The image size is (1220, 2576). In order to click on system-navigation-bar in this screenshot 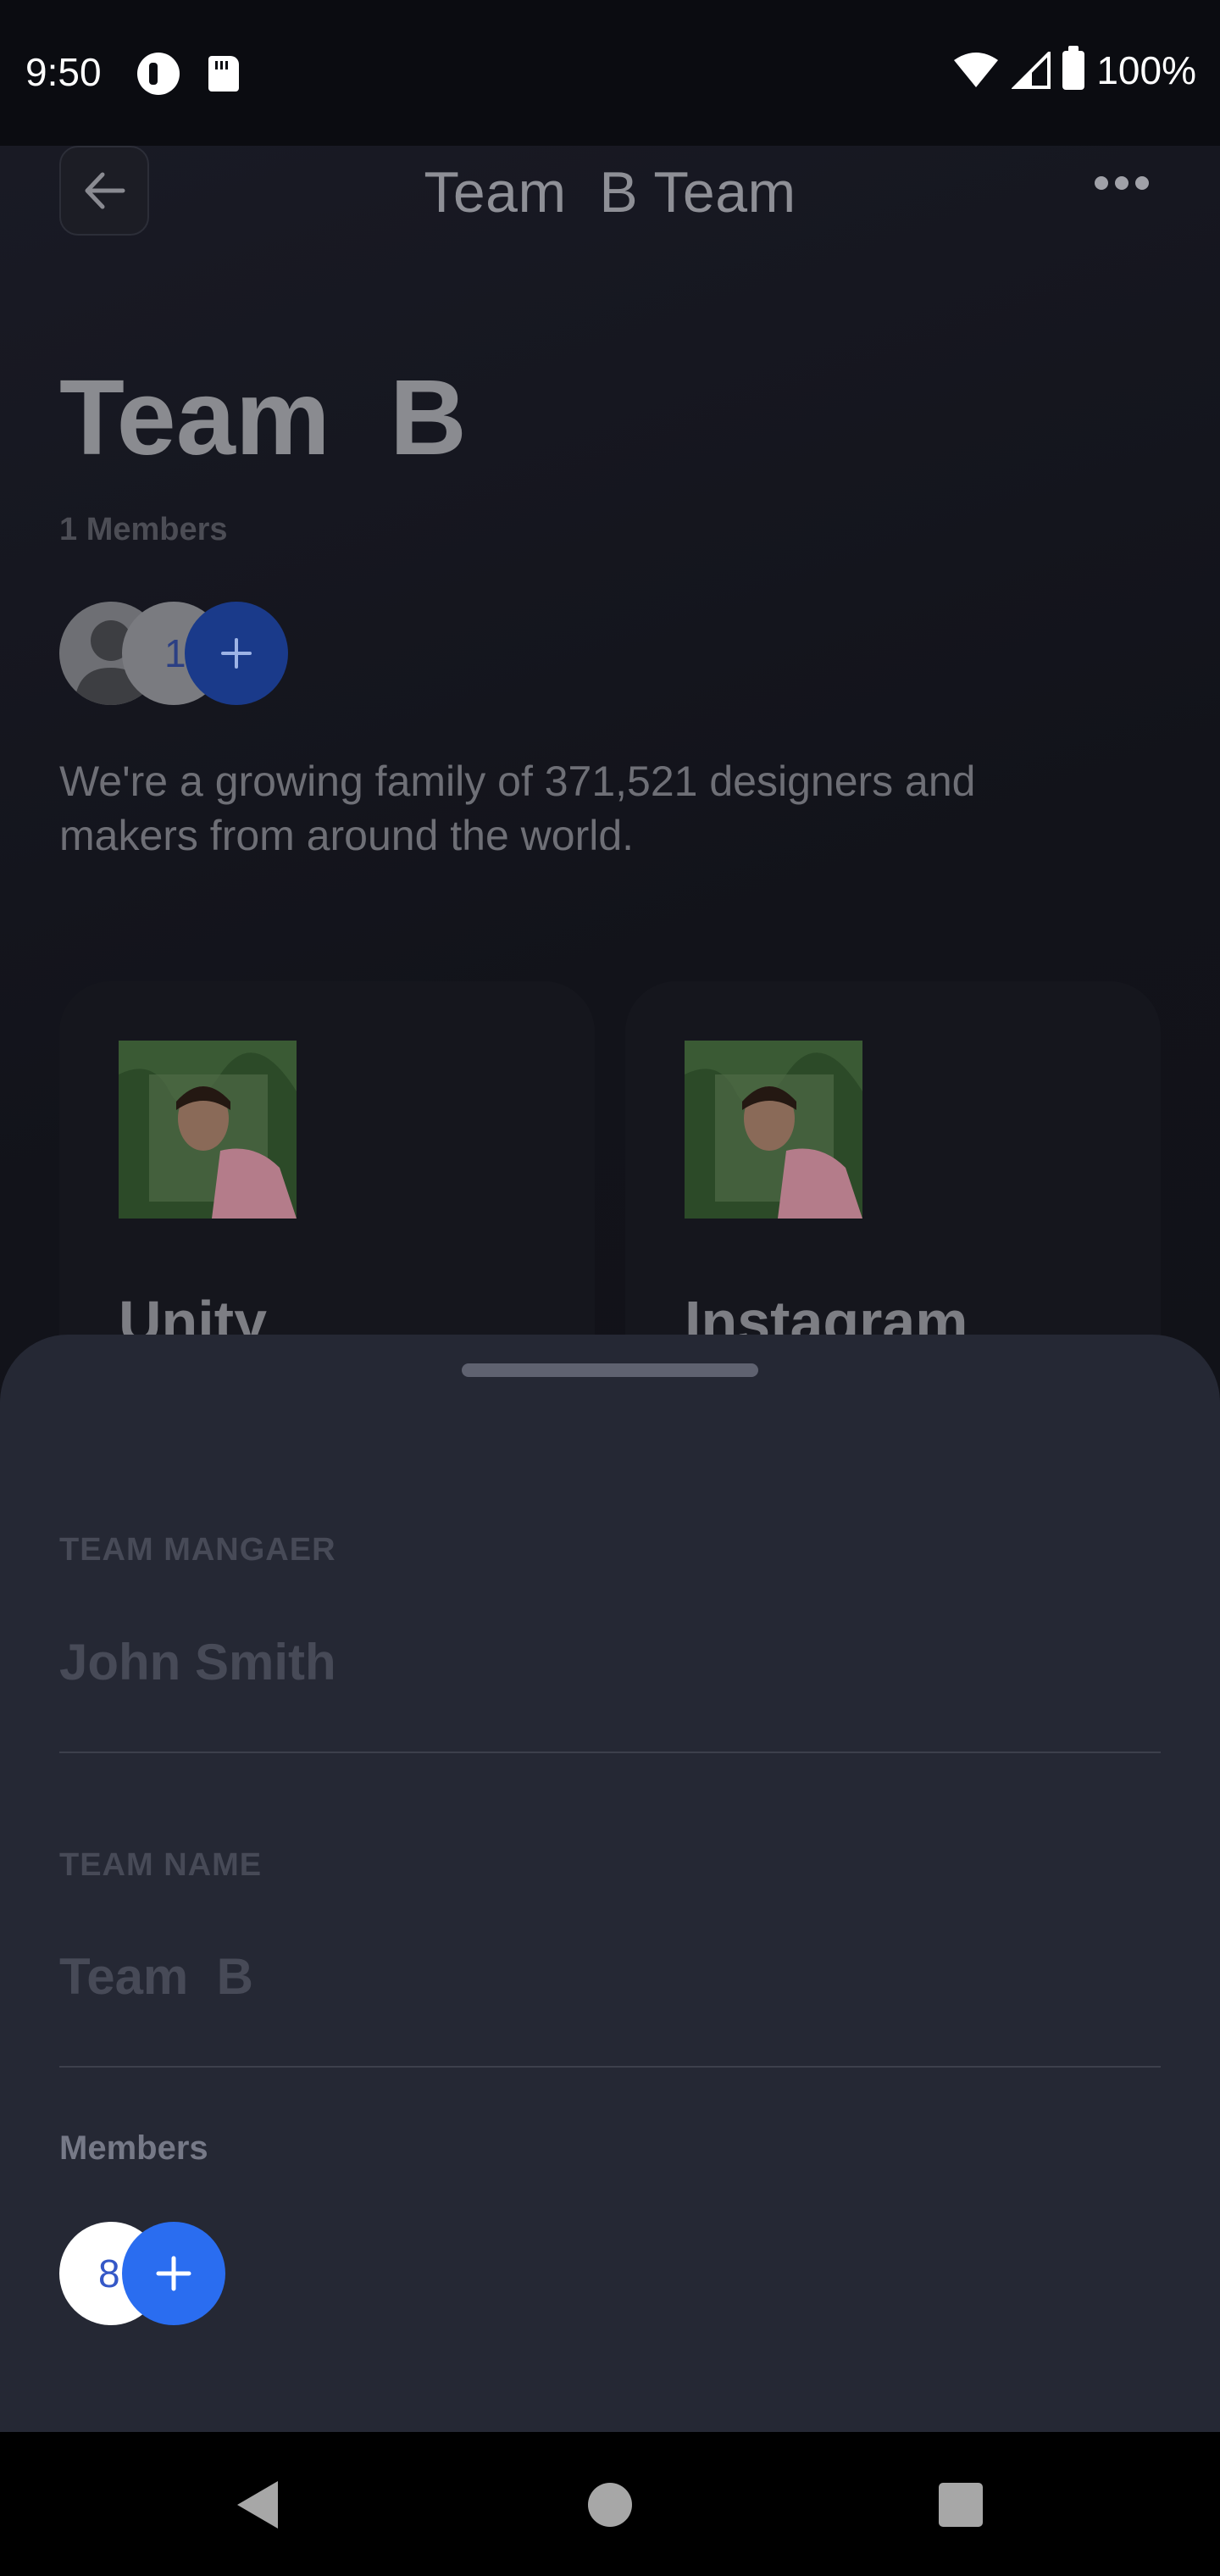, I will do `click(610, 2504)`.